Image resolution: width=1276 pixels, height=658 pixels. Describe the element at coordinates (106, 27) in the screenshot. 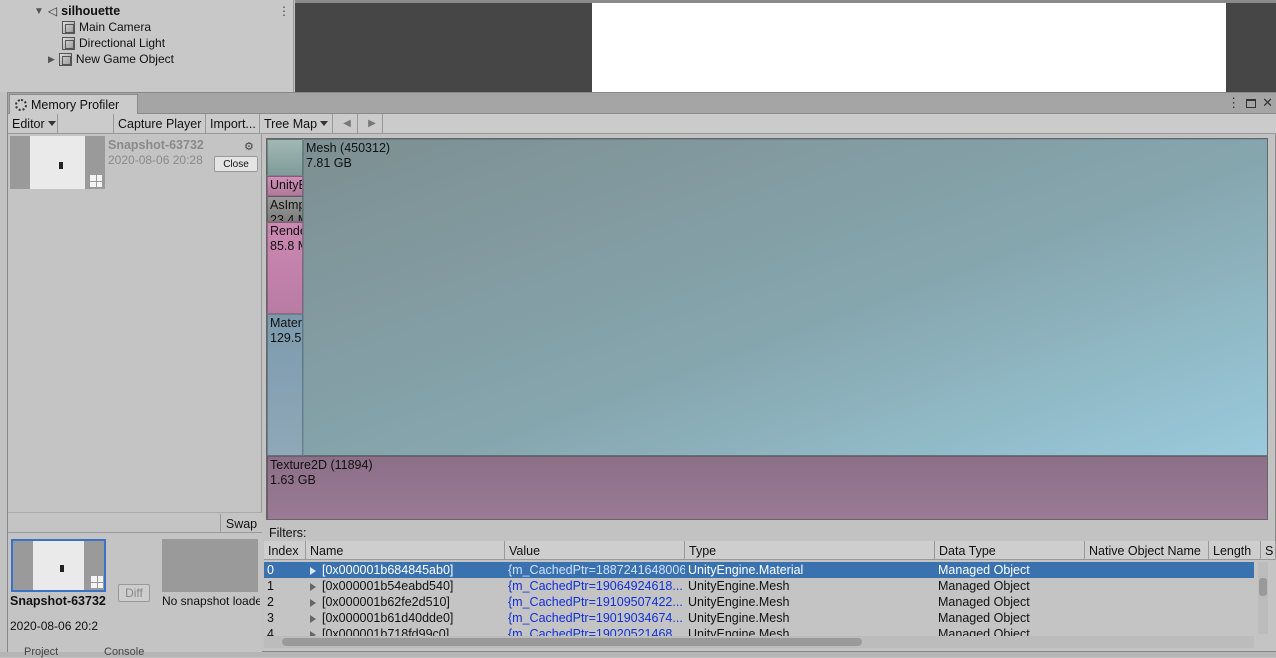

I see `hierarchy-item-main-camera: Main Camera` at that location.